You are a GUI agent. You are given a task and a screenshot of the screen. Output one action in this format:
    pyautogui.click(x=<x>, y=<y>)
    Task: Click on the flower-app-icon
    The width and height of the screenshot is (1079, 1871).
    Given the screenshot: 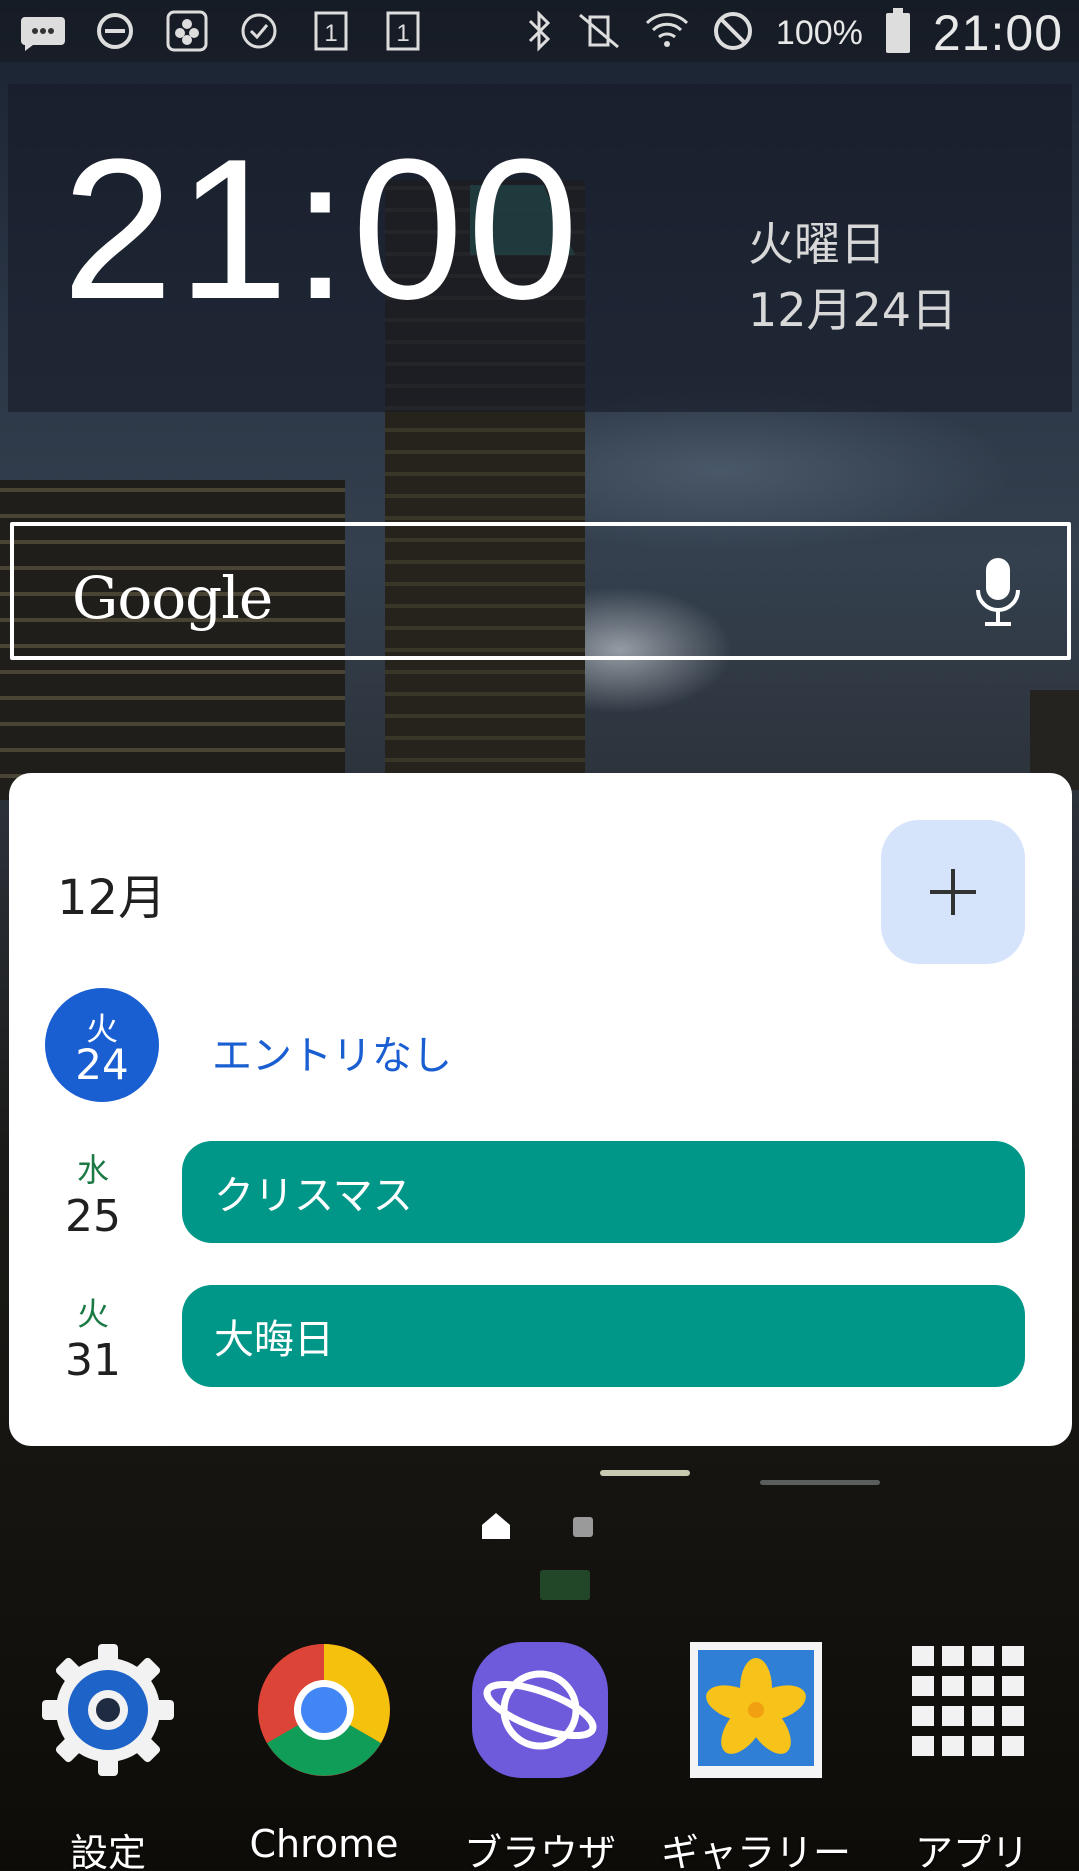 What is the action you would take?
    pyautogui.click(x=187, y=31)
    